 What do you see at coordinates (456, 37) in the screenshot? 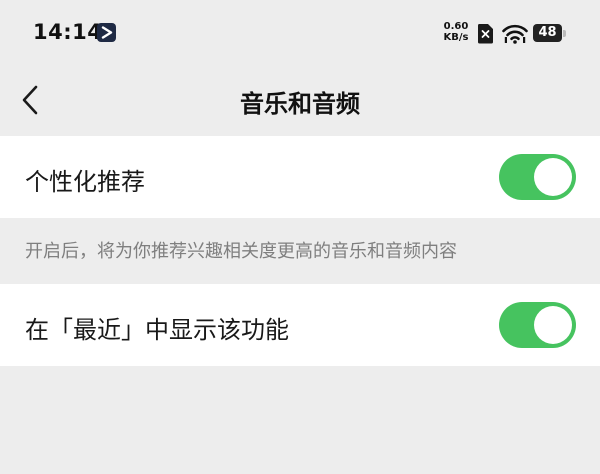
I see `network-speed-unit: KB/s` at bounding box center [456, 37].